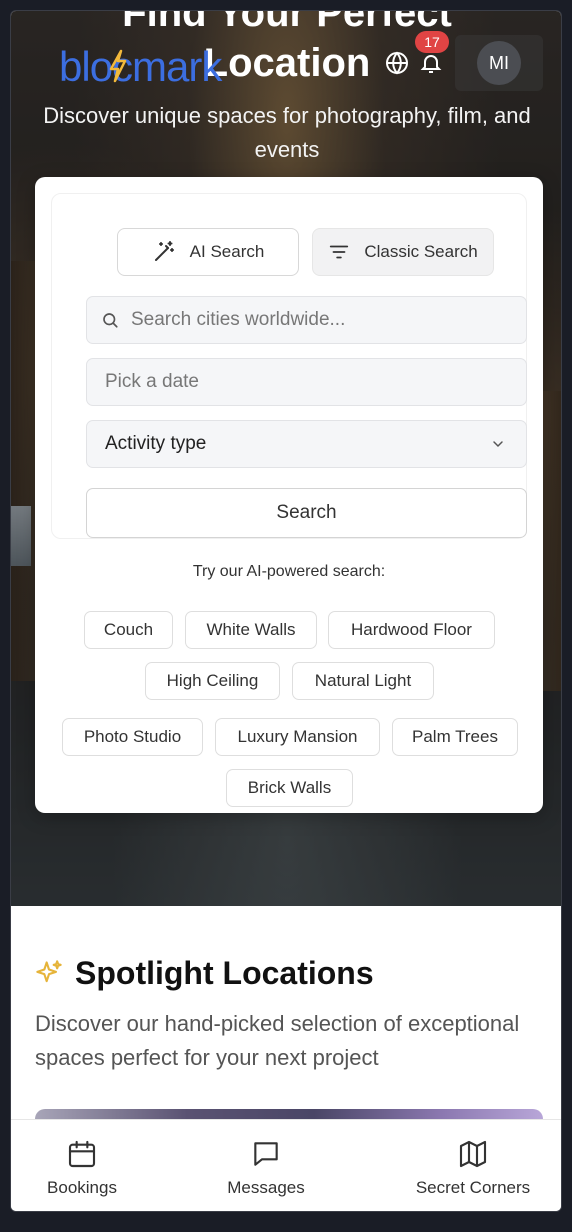 The image size is (572, 1232). What do you see at coordinates (473, 1154) in the screenshot?
I see `map-icon` at bounding box center [473, 1154].